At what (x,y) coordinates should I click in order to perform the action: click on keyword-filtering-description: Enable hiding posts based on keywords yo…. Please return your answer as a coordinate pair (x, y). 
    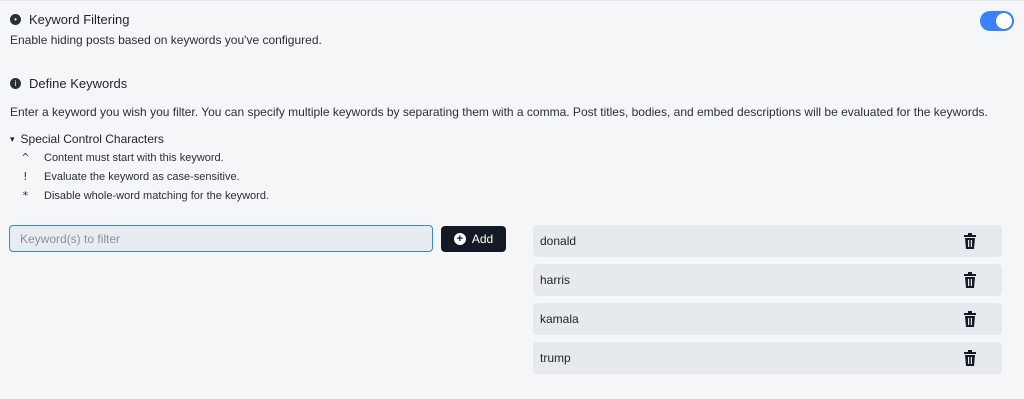
    Looking at the image, I should click on (166, 40).